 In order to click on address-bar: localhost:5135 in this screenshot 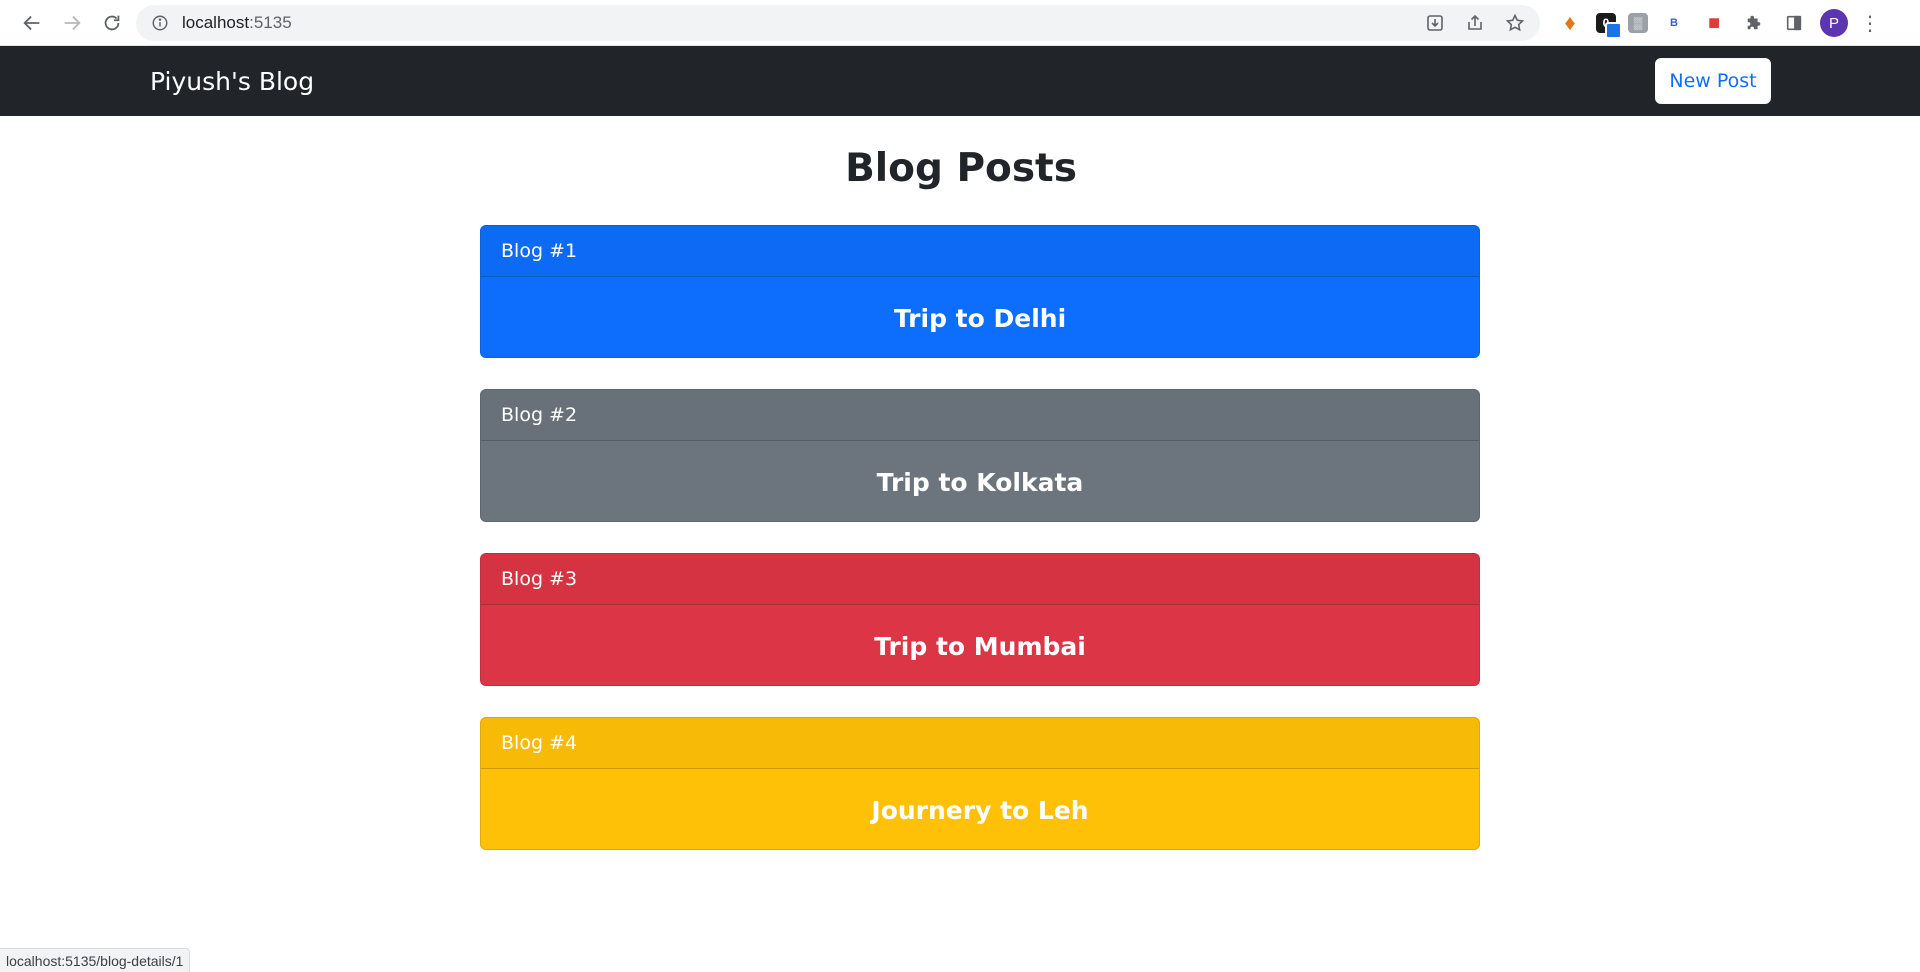, I will do `click(838, 23)`.